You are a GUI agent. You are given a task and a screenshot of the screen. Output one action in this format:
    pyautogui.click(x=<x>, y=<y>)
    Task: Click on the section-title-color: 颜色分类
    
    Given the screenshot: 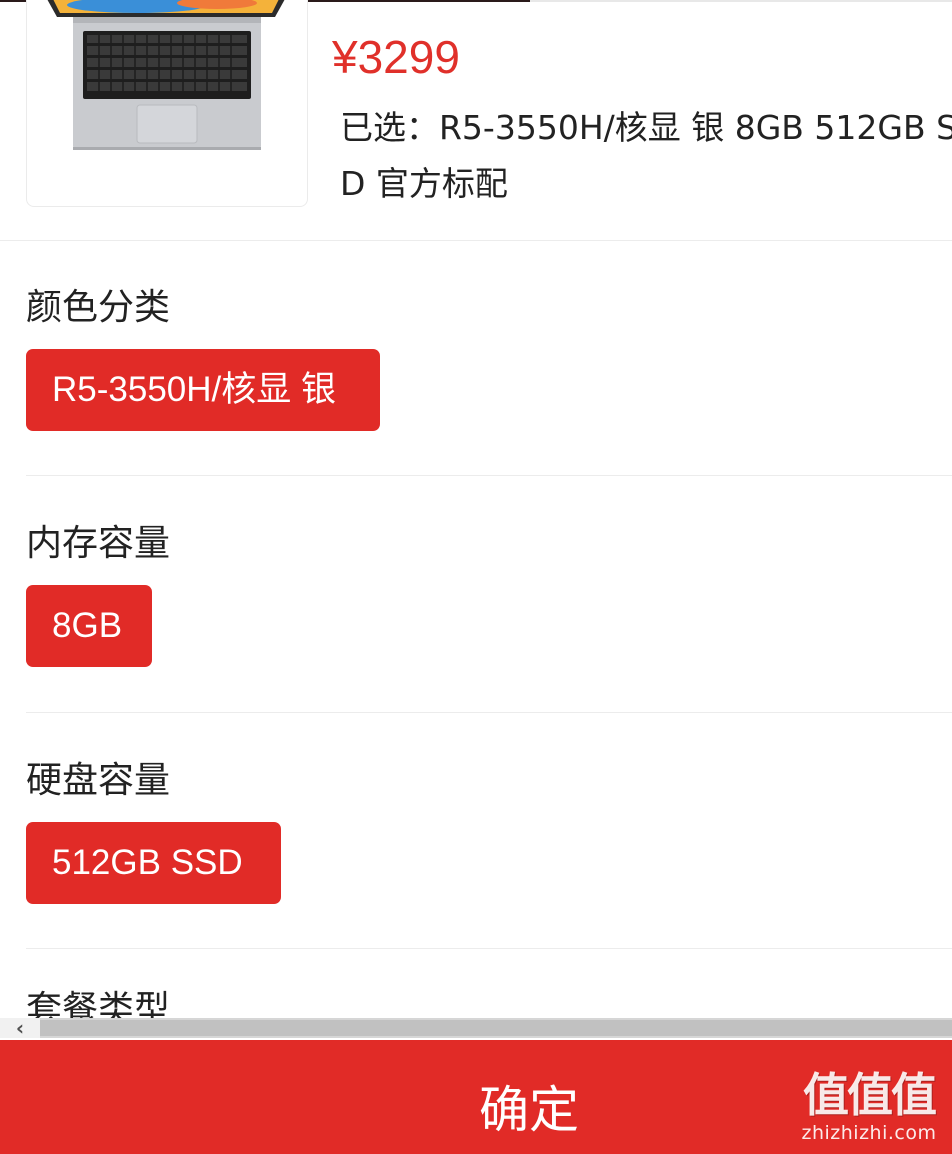 What is the action you would take?
    pyautogui.click(x=98, y=307)
    